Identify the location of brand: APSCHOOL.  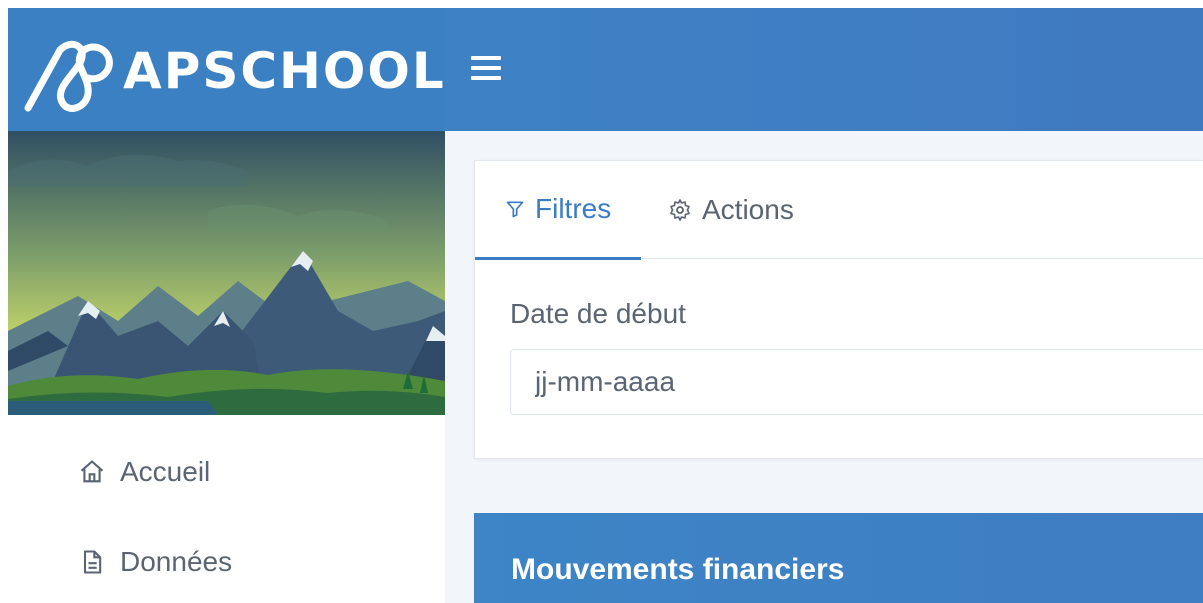
(226, 69).